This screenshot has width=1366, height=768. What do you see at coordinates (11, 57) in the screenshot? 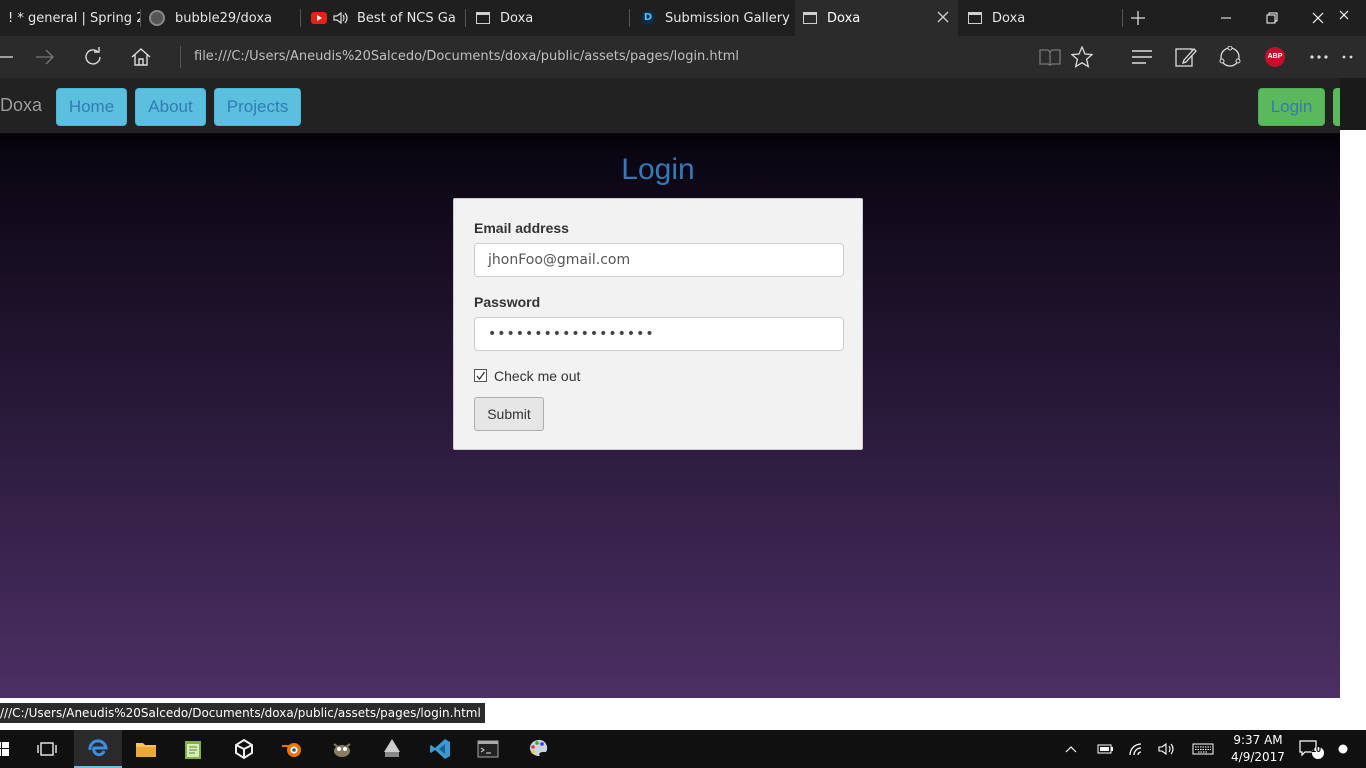
I see `back-button` at bounding box center [11, 57].